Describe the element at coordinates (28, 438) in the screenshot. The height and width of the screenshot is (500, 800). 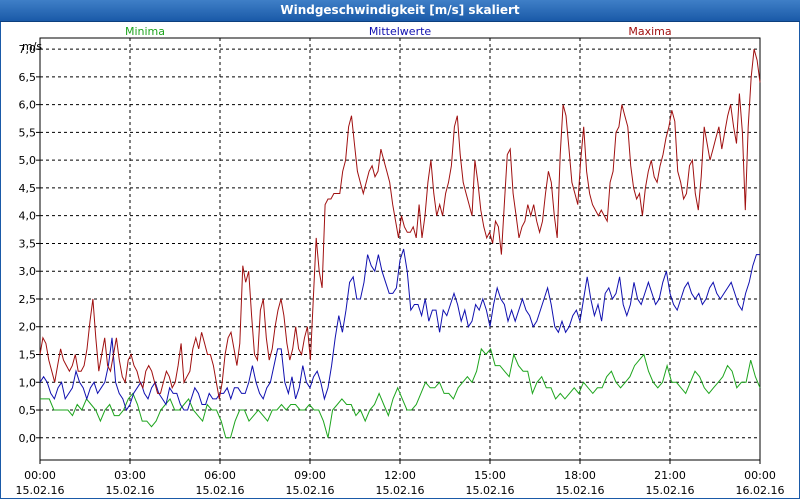
I see `y-tick-label: 0,0` at that location.